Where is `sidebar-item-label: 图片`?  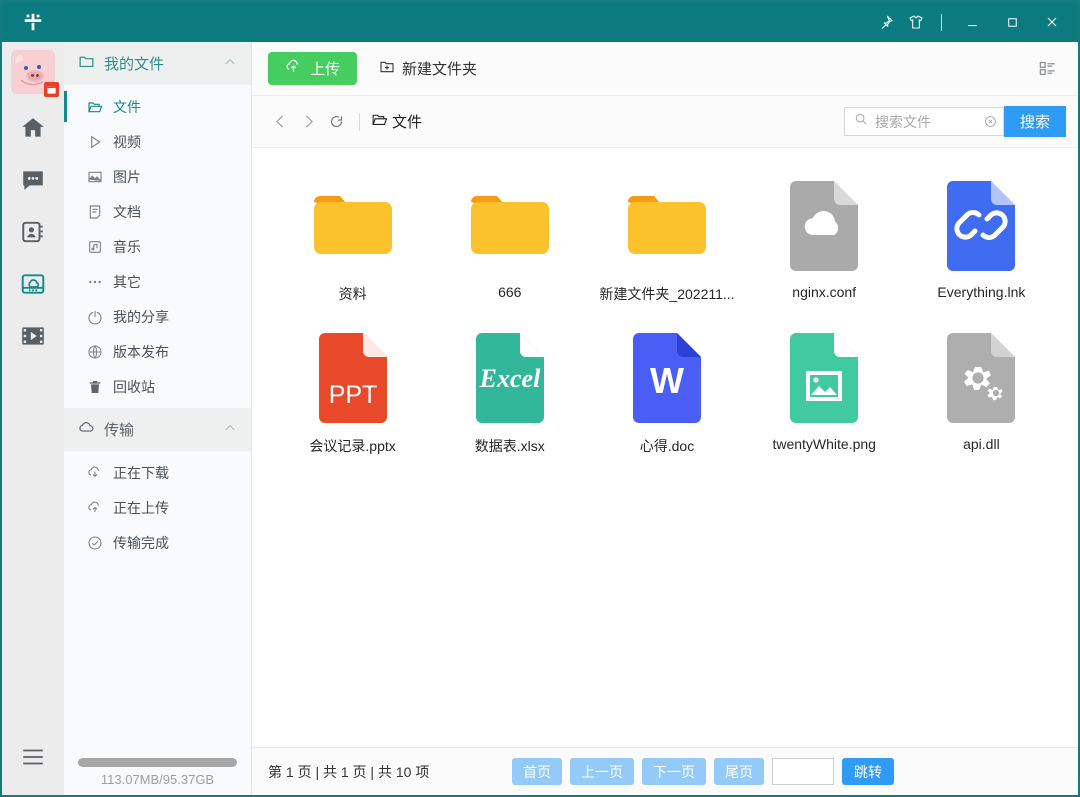
sidebar-item-label: 图片 is located at coordinates (127, 176).